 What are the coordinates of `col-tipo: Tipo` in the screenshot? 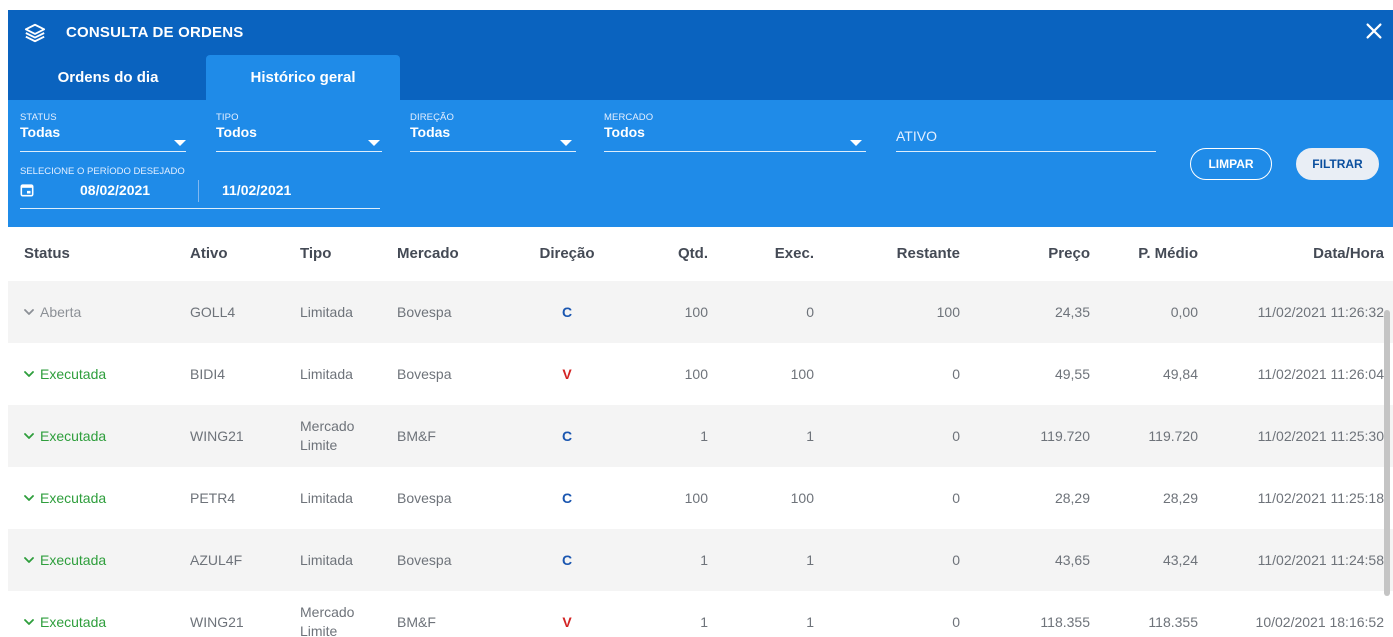 It's located at (315, 254).